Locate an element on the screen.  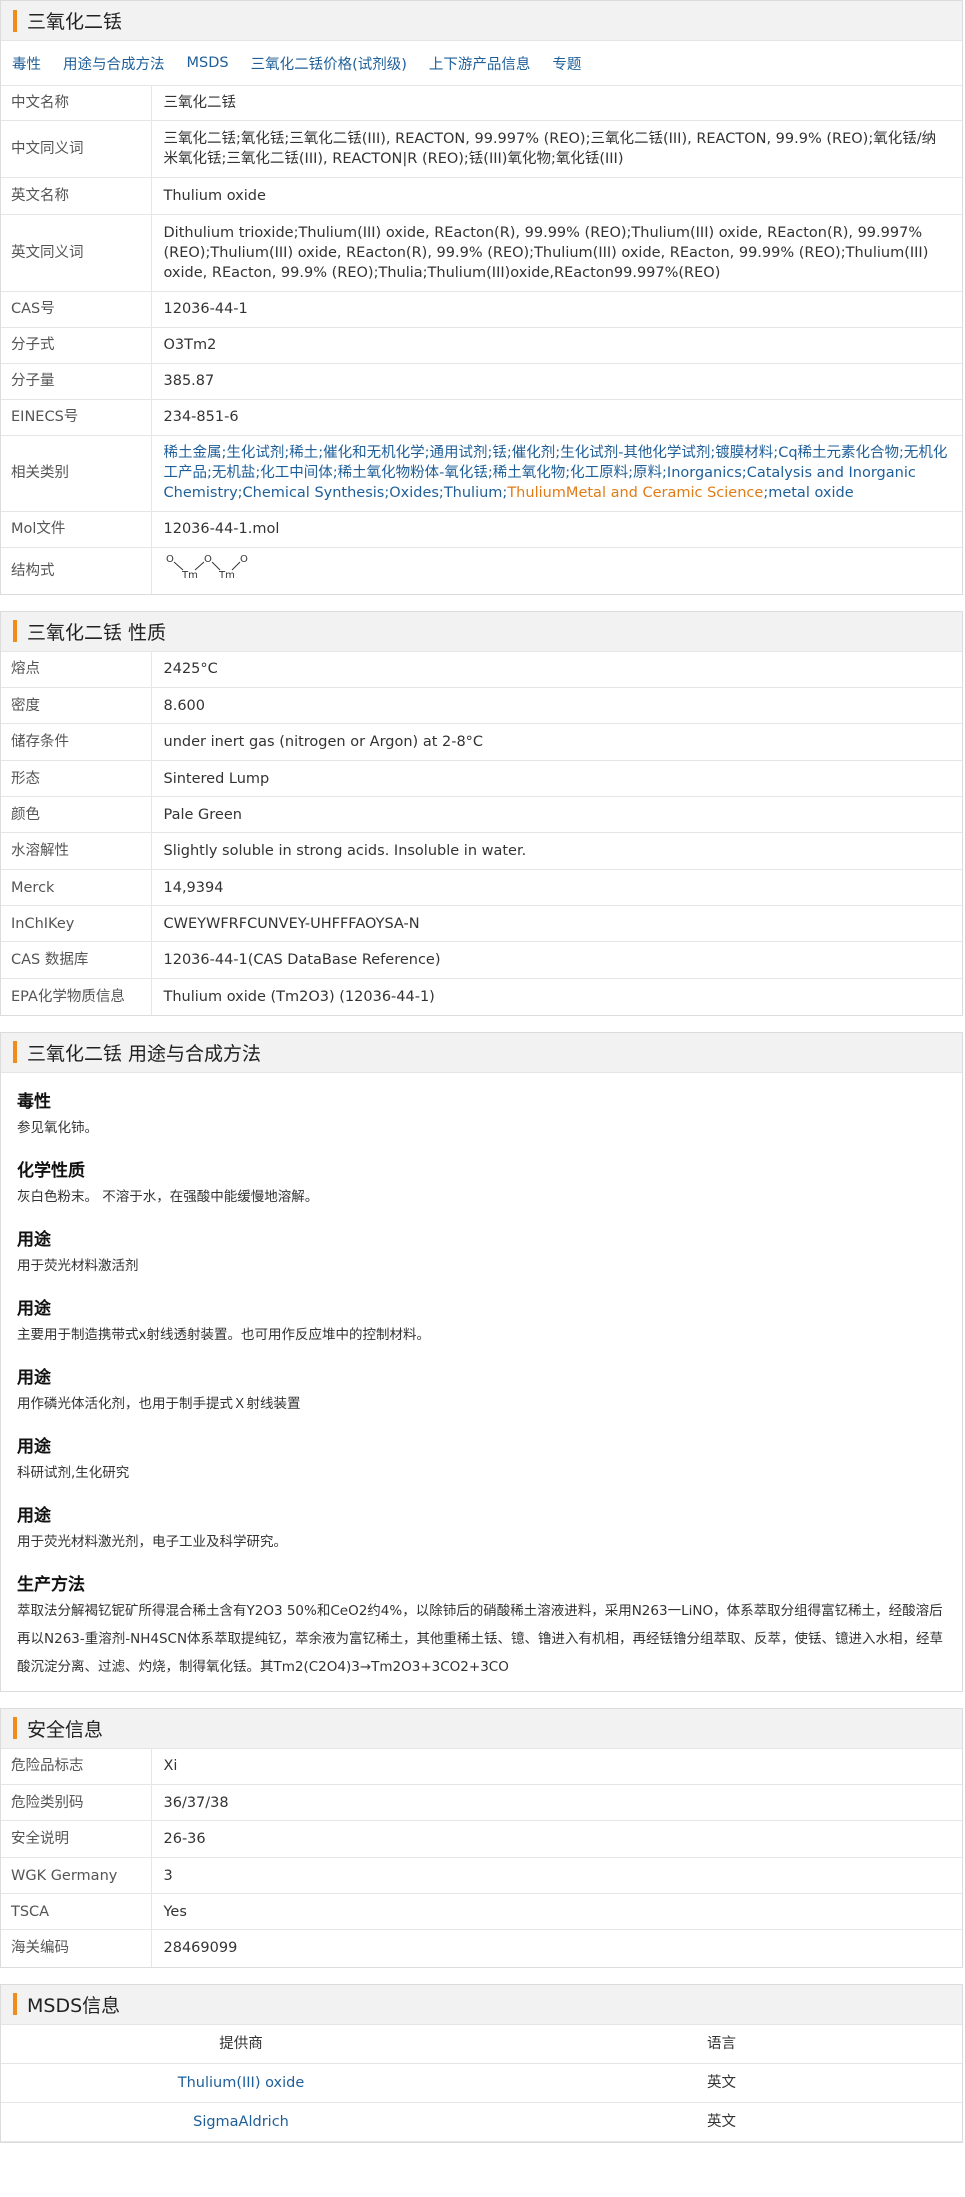
row-label: 结构式 is located at coordinates (76, 570).